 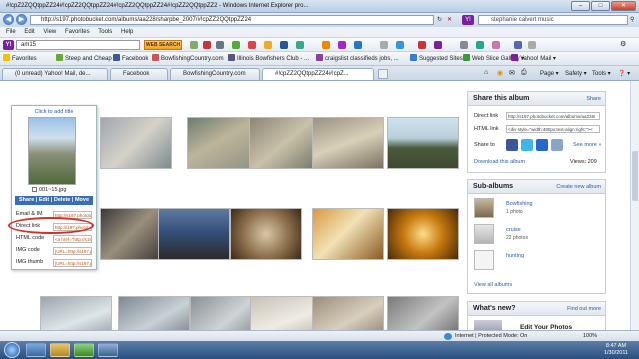 What do you see at coordinates (326, 45) in the screenshot?
I see `toolbar-finance-icon` at bounding box center [326, 45].